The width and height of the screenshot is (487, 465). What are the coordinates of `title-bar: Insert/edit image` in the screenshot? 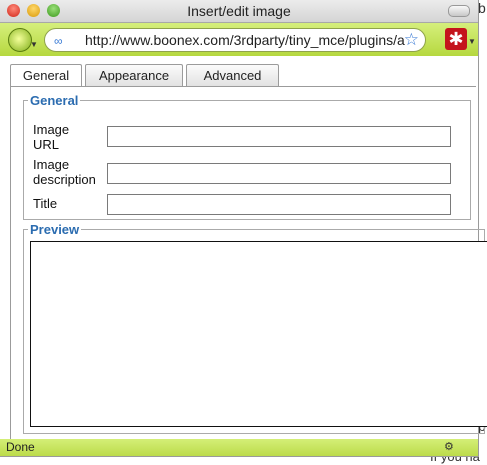 It's located at (239, 11).